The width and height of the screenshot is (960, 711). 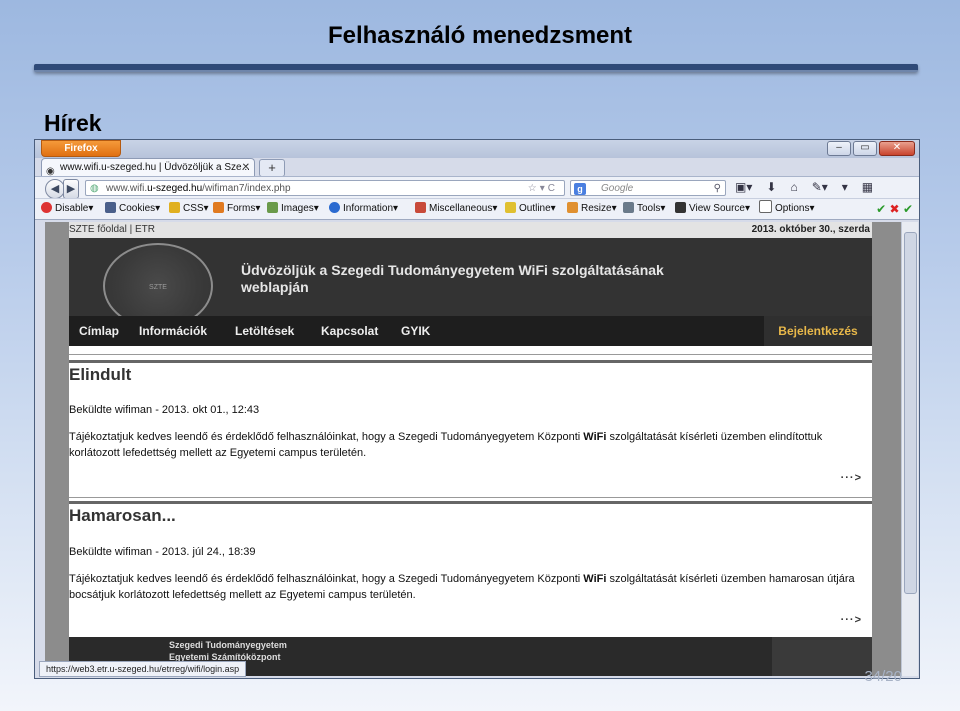 I want to click on validation-icons: ✔ ✖ ✔, so click(x=894, y=209).